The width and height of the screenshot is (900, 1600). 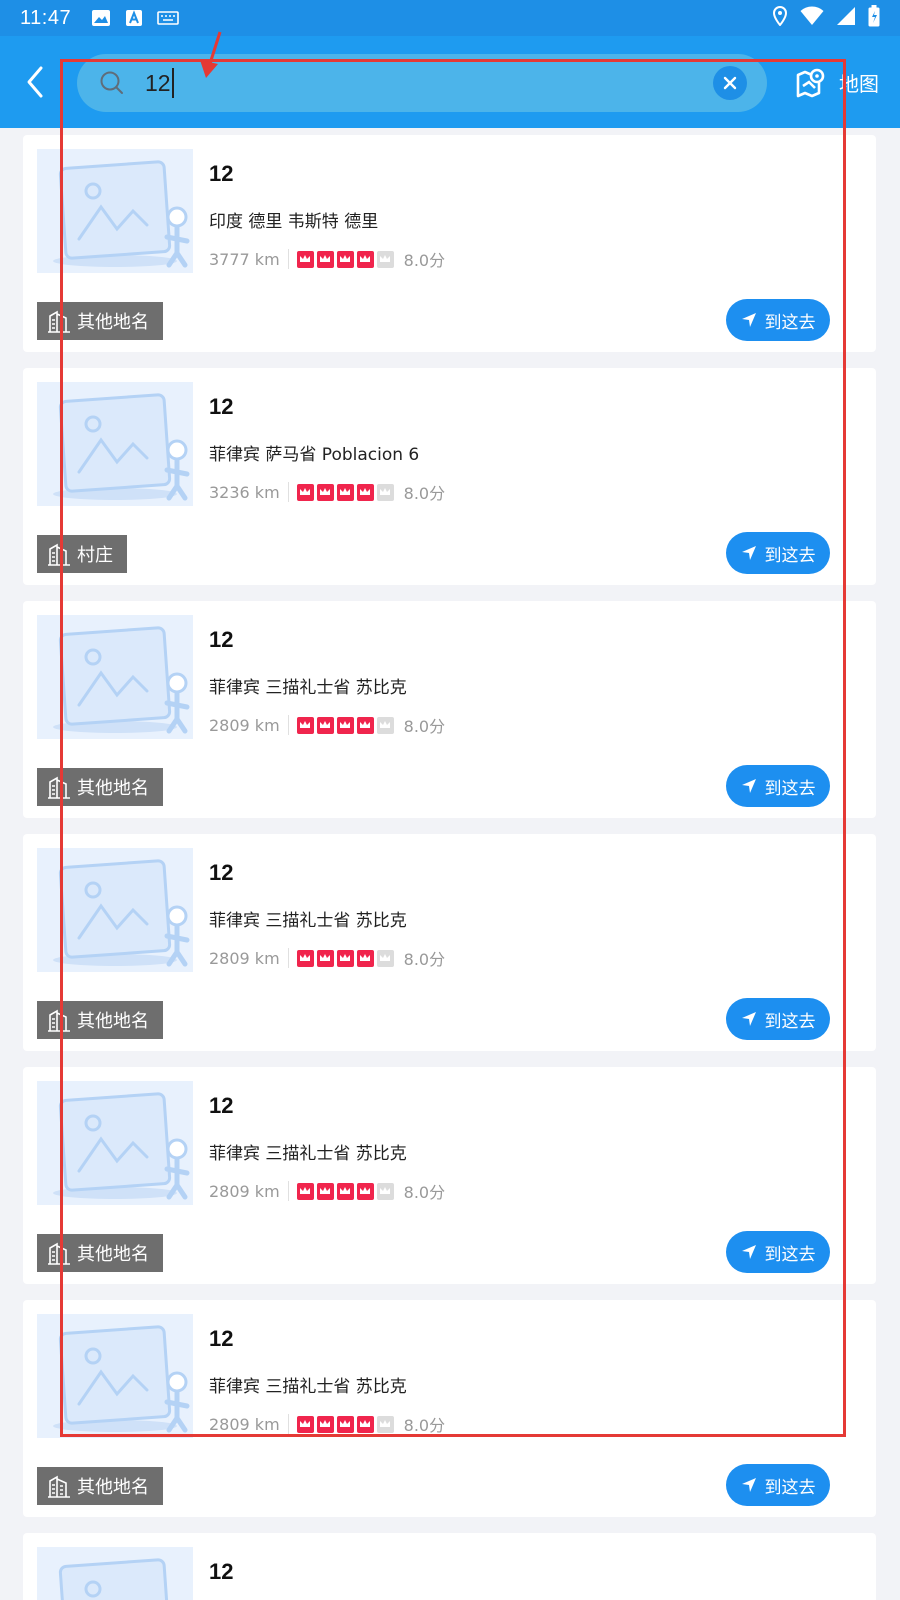 I want to click on result-card: 12, so click(x=449, y=1566).